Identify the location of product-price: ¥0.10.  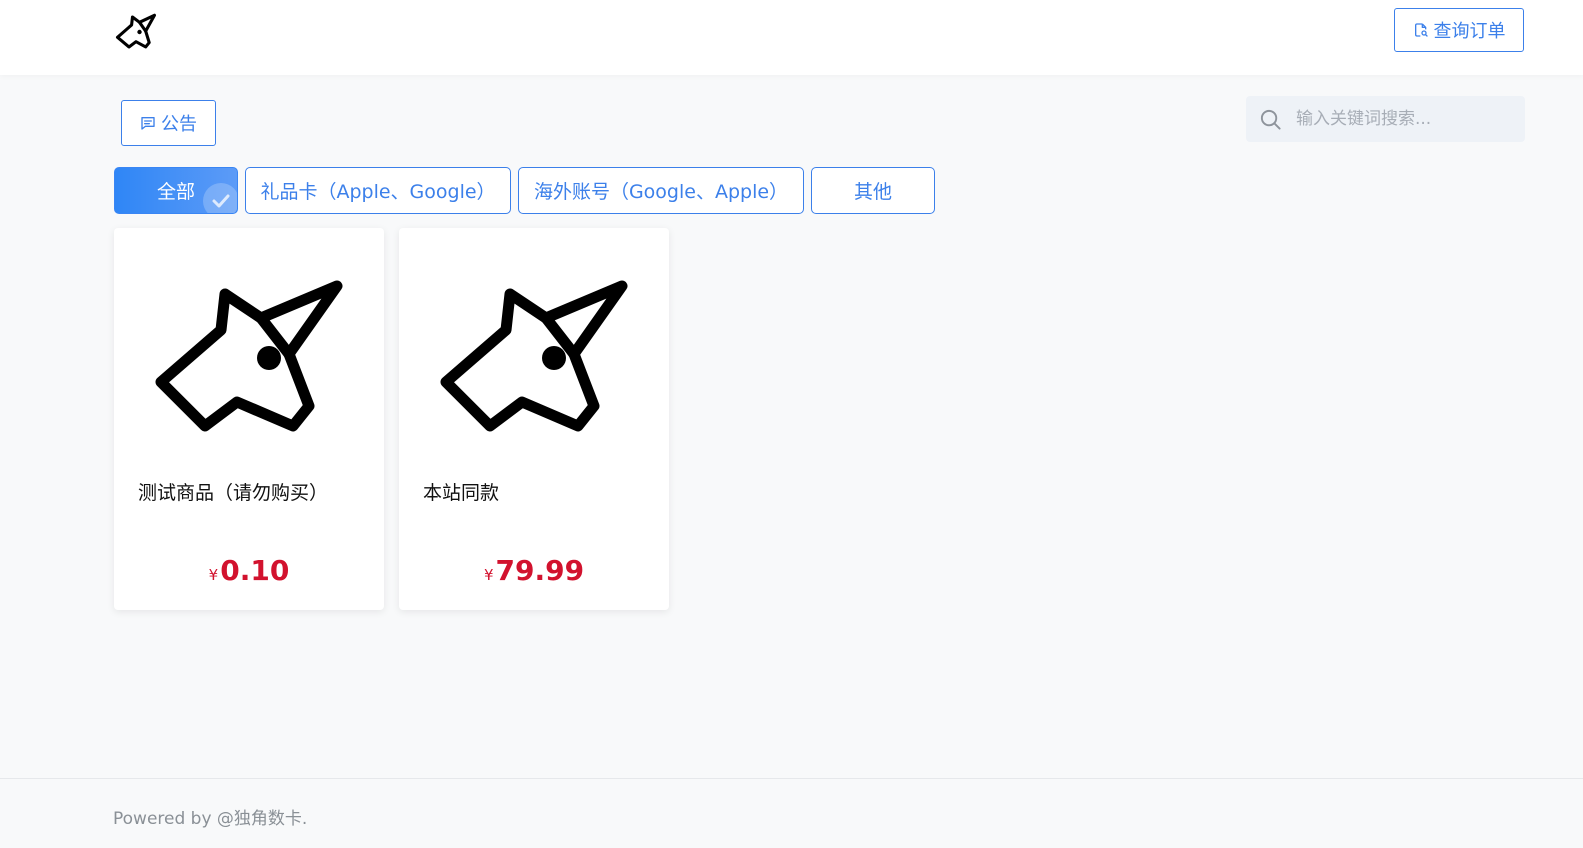
(249, 570).